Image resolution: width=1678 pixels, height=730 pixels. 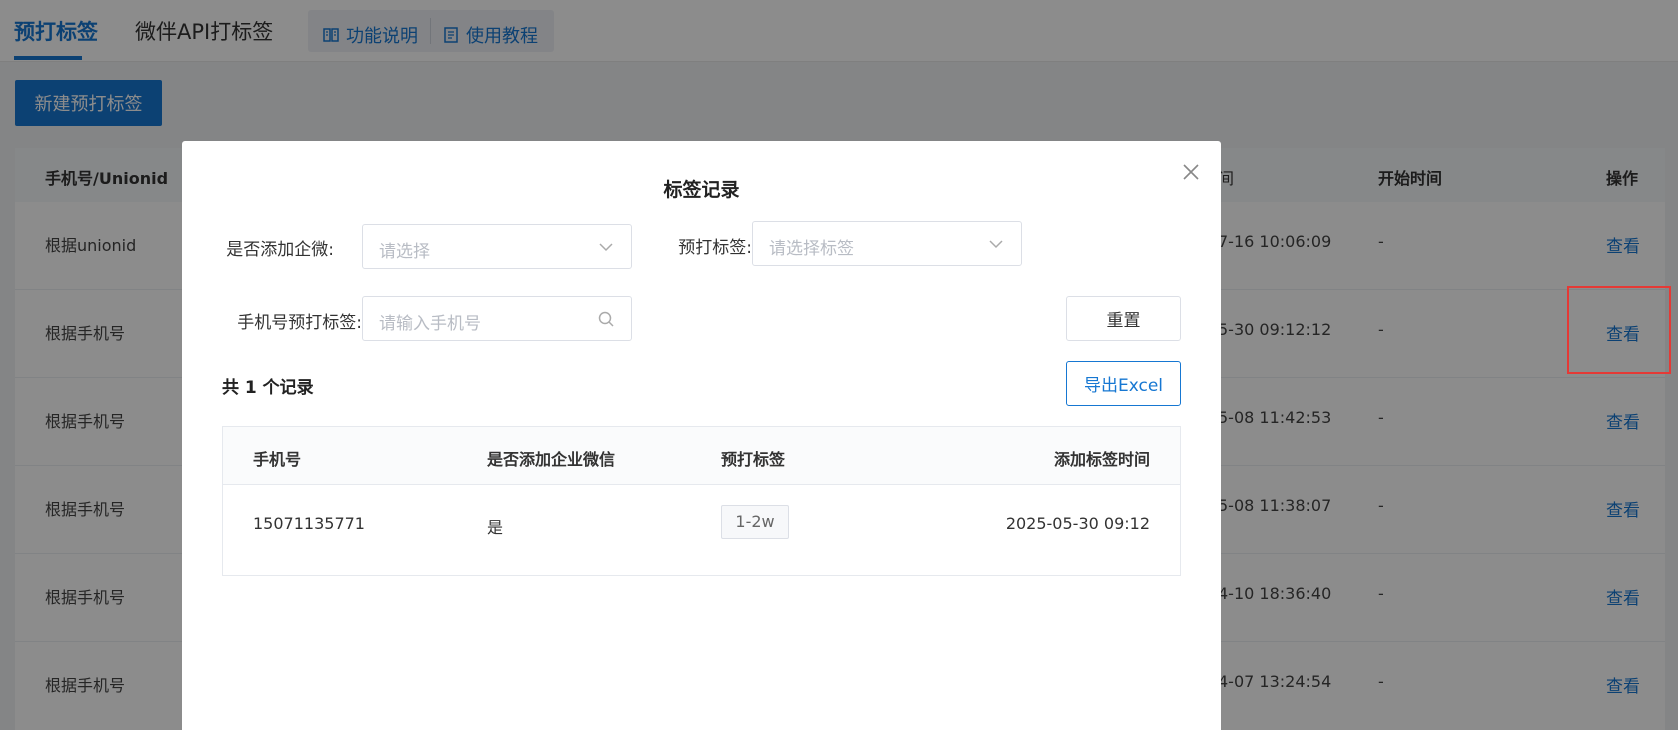 What do you see at coordinates (1101, 459) in the screenshot?
I see `header-add-time: 添加标签时间` at bounding box center [1101, 459].